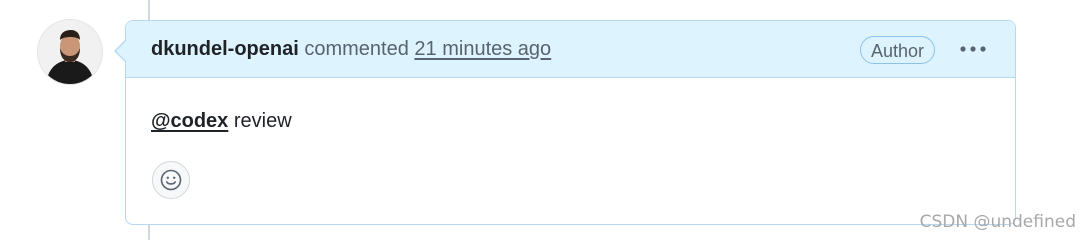 The width and height of the screenshot is (1080, 240). Describe the element at coordinates (121, 51) in the screenshot. I see `comment-pointer-fill` at that location.